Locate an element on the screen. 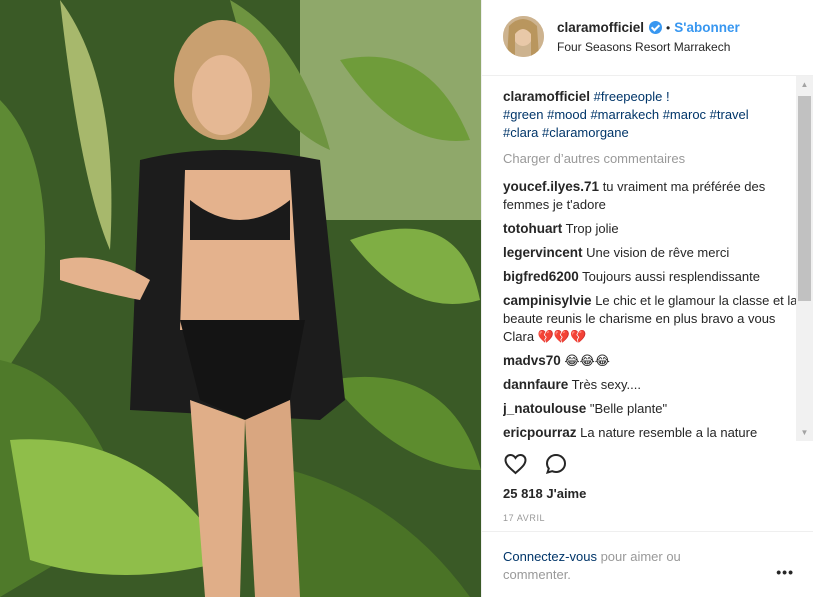 This screenshot has height=597, width=813. post-date: 17 AVRIL is located at coordinates (524, 518).